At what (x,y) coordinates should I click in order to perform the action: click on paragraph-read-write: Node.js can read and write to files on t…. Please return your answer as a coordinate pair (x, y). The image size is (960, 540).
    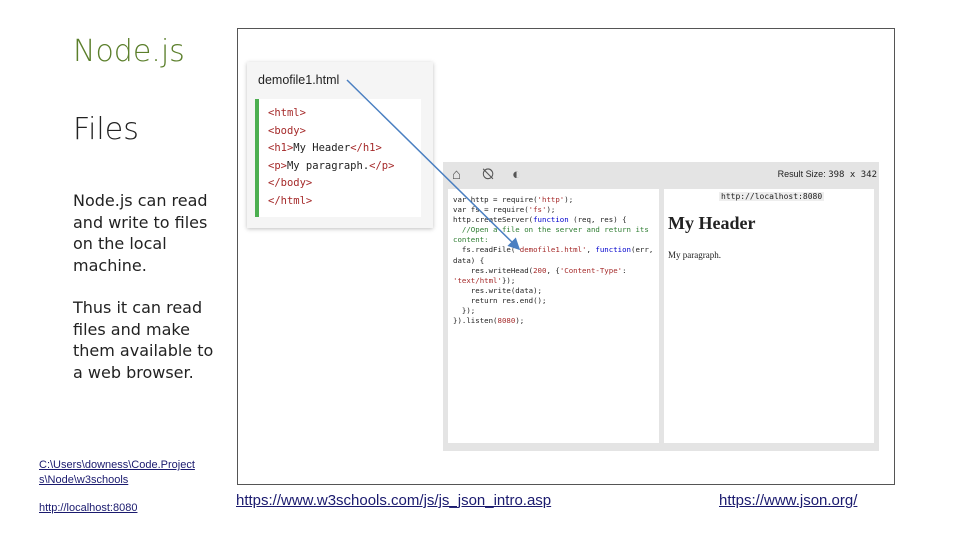
    Looking at the image, I should click on (140, 233).